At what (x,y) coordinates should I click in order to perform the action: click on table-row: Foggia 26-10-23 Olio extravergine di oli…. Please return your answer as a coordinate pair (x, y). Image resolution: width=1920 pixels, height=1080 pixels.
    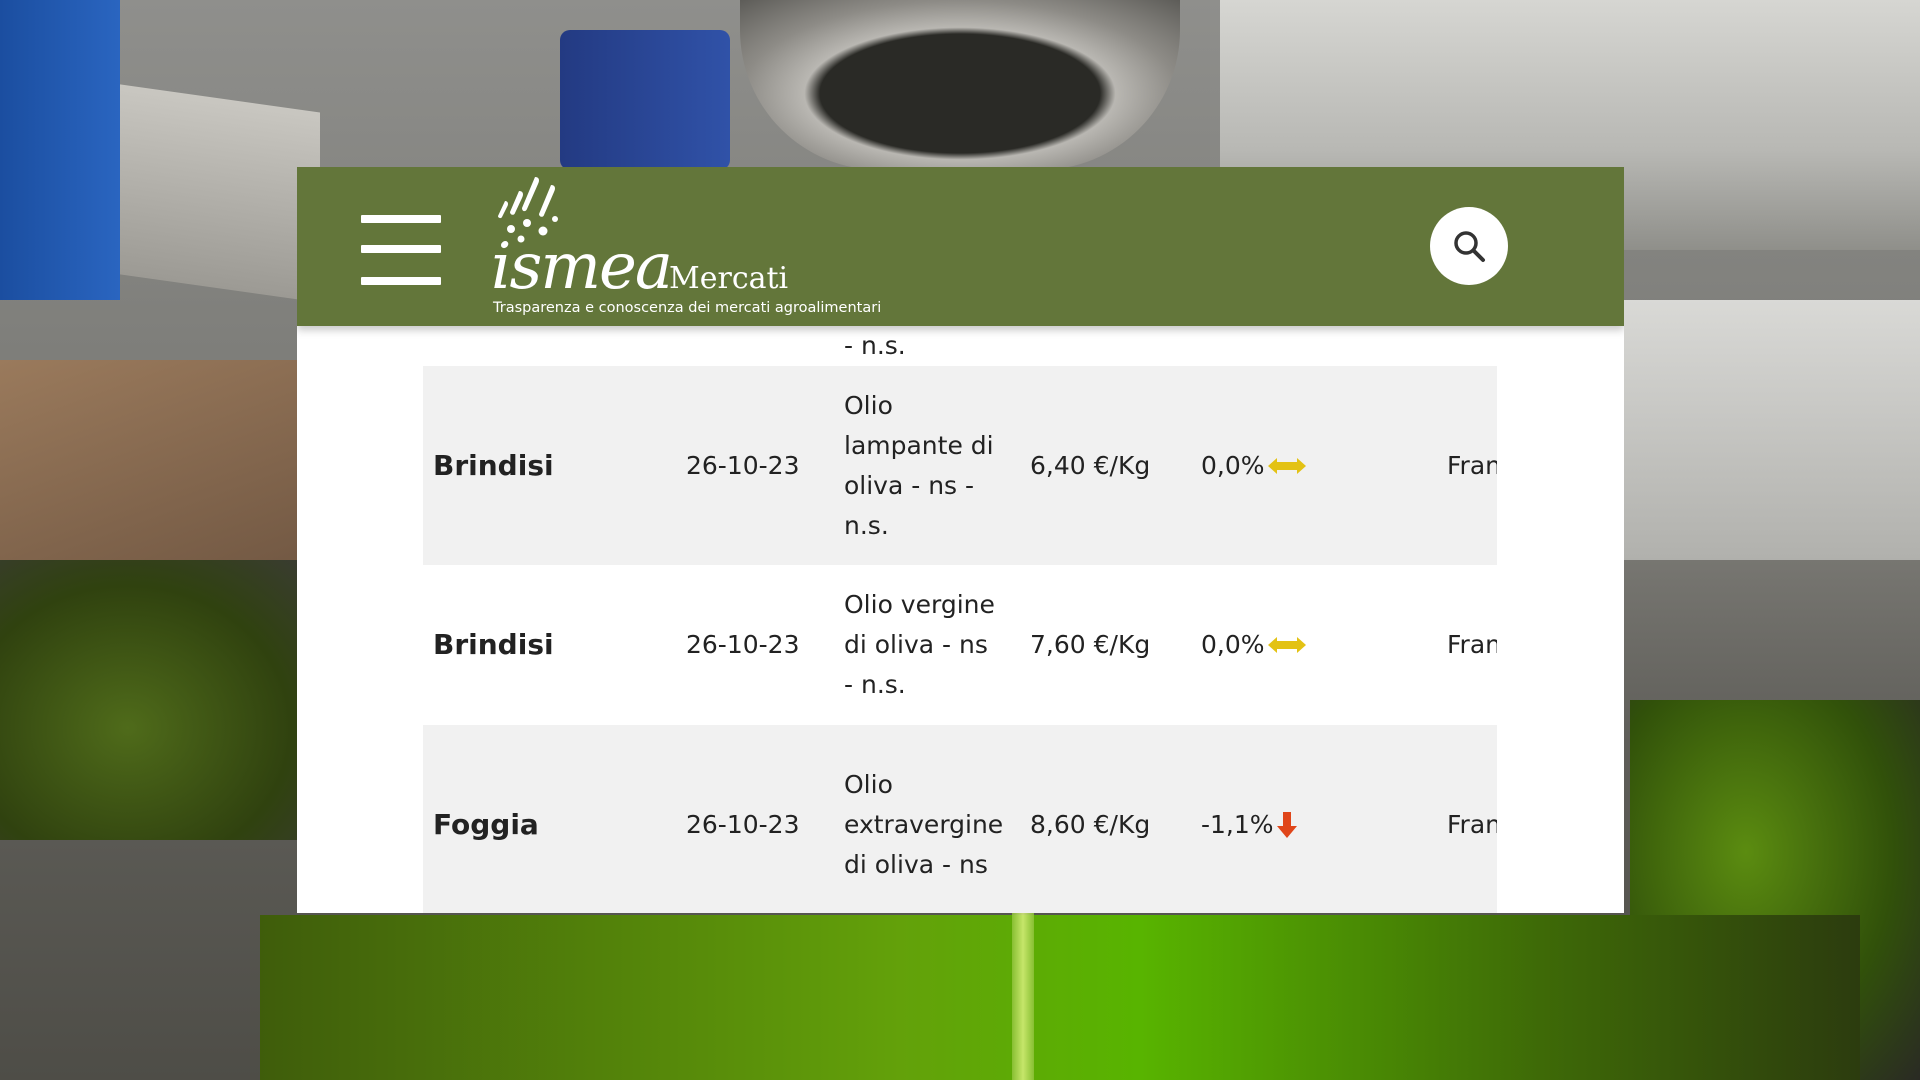
    Looking at the image, I should click on (960, 819).